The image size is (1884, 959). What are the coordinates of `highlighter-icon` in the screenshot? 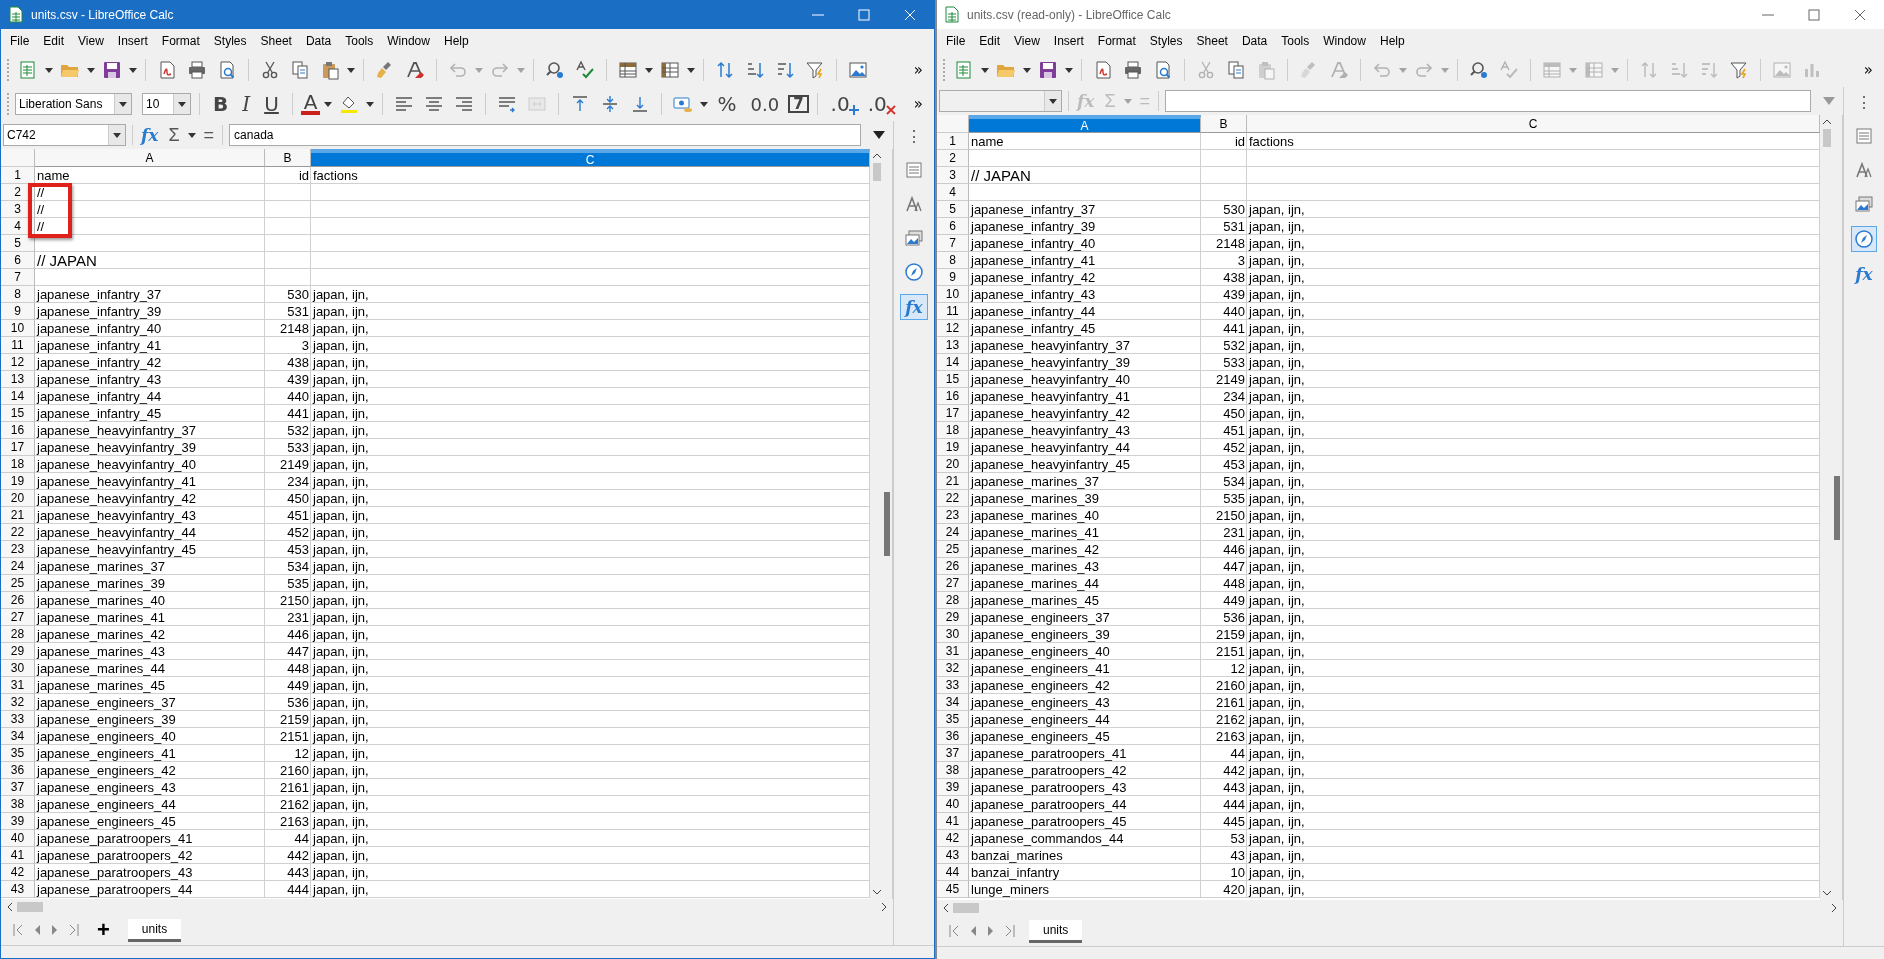 It's located at (349, 104).